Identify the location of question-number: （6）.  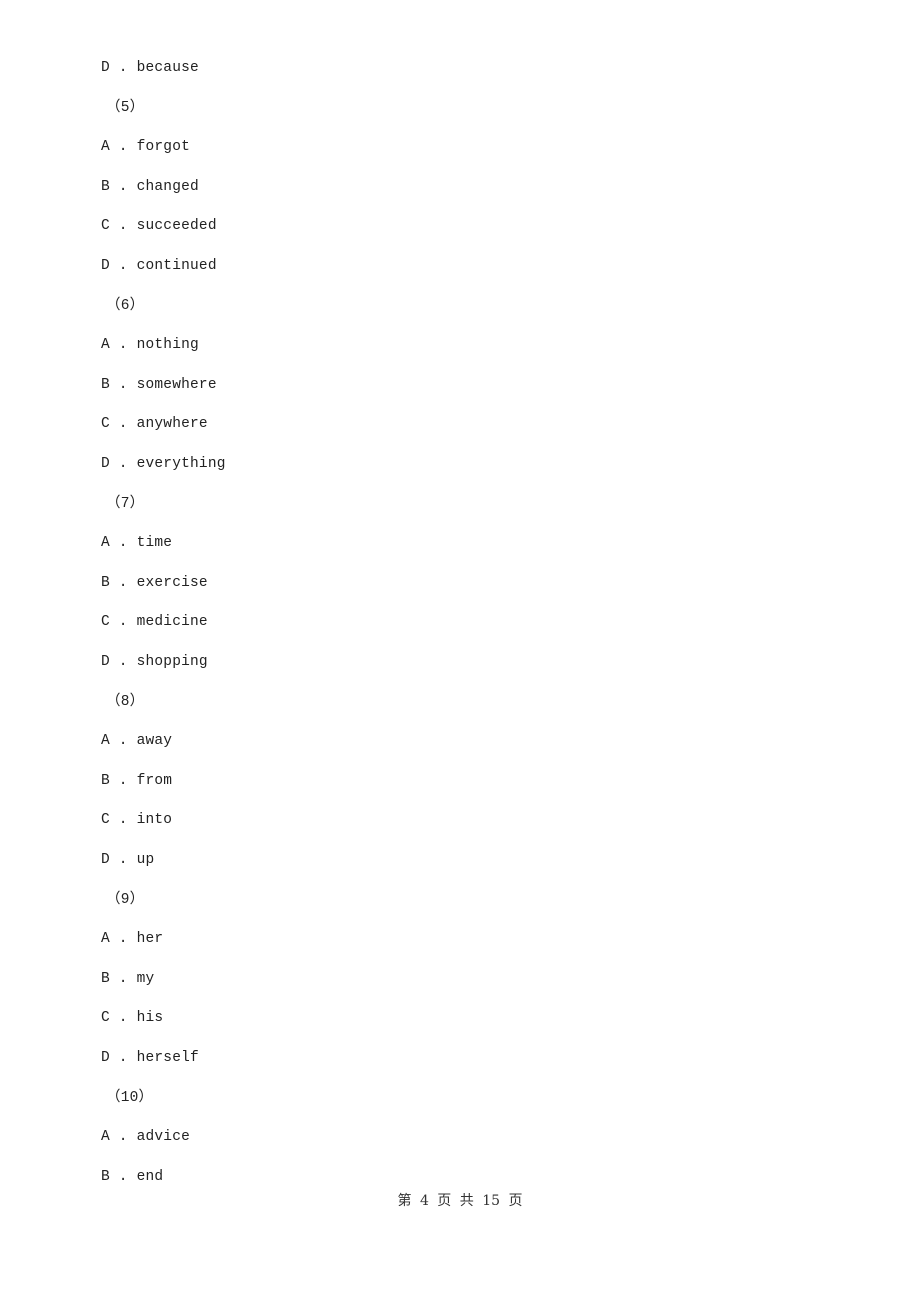
(125, 305).